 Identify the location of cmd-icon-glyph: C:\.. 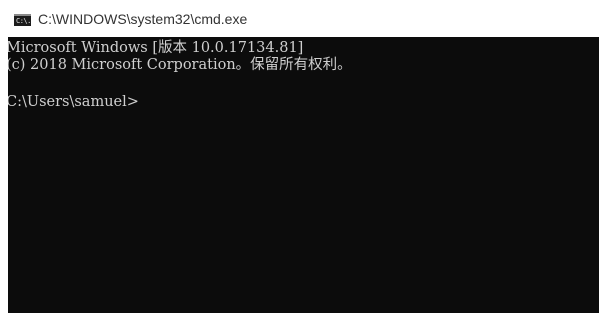
(23, 21).